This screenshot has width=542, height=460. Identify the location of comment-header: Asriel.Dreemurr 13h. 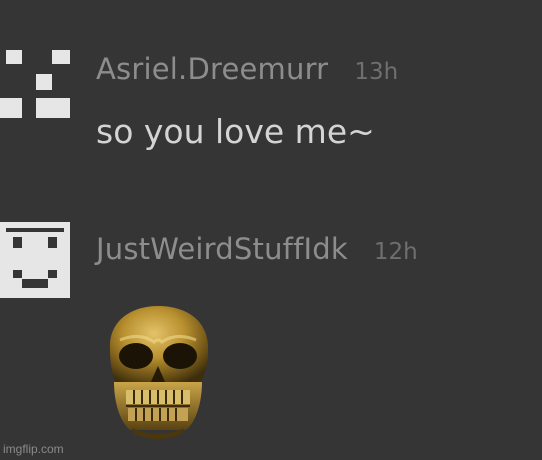
(247, 69).